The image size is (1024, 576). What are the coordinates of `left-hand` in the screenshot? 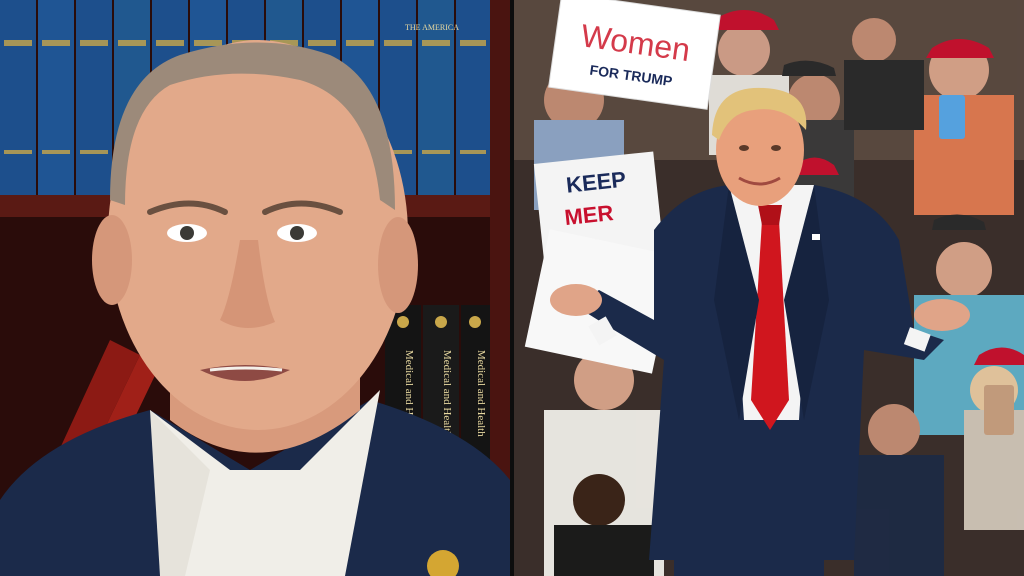 It's located at (576, 300).